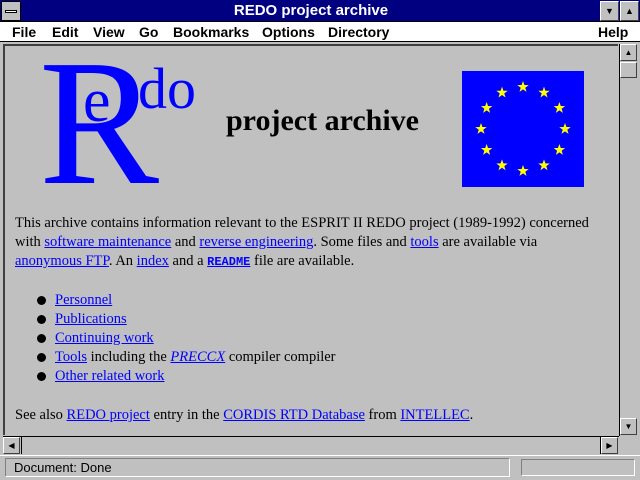  What do you see at coordinates (108, 415) in the screenshot?
I see `link-redo-project: REDO project` at bounding box center [108, 415].